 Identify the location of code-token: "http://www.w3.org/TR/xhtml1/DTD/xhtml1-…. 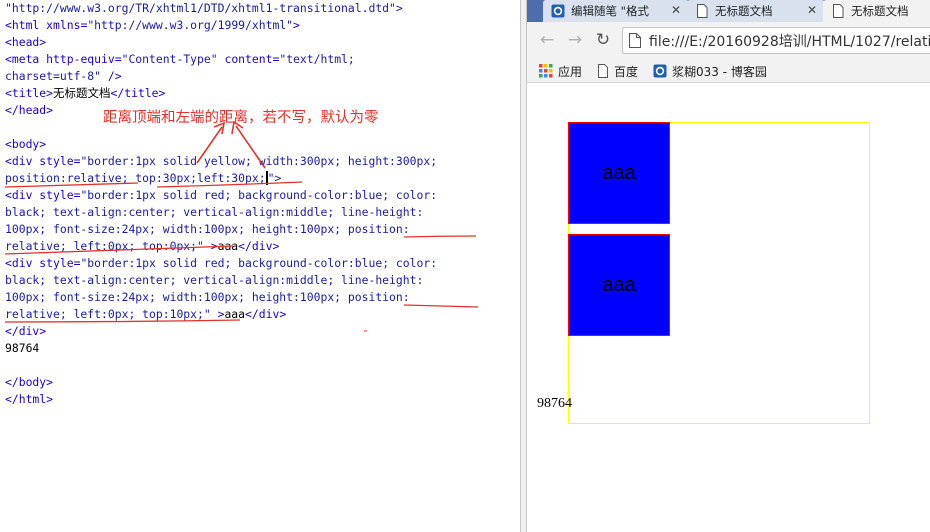
(204, 8).